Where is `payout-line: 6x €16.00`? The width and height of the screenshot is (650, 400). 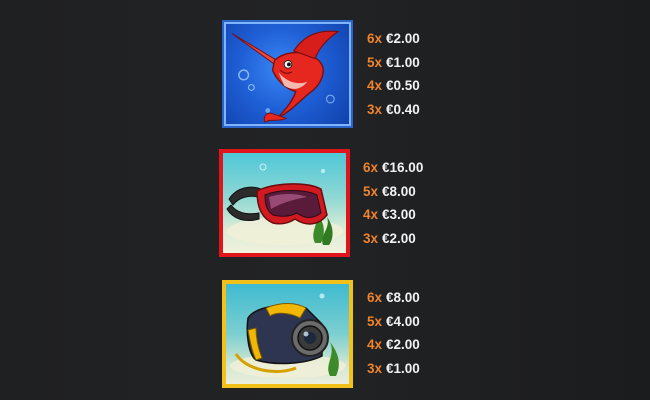 payout-line: 6x €16.00 is located at coordinates (393, 168).